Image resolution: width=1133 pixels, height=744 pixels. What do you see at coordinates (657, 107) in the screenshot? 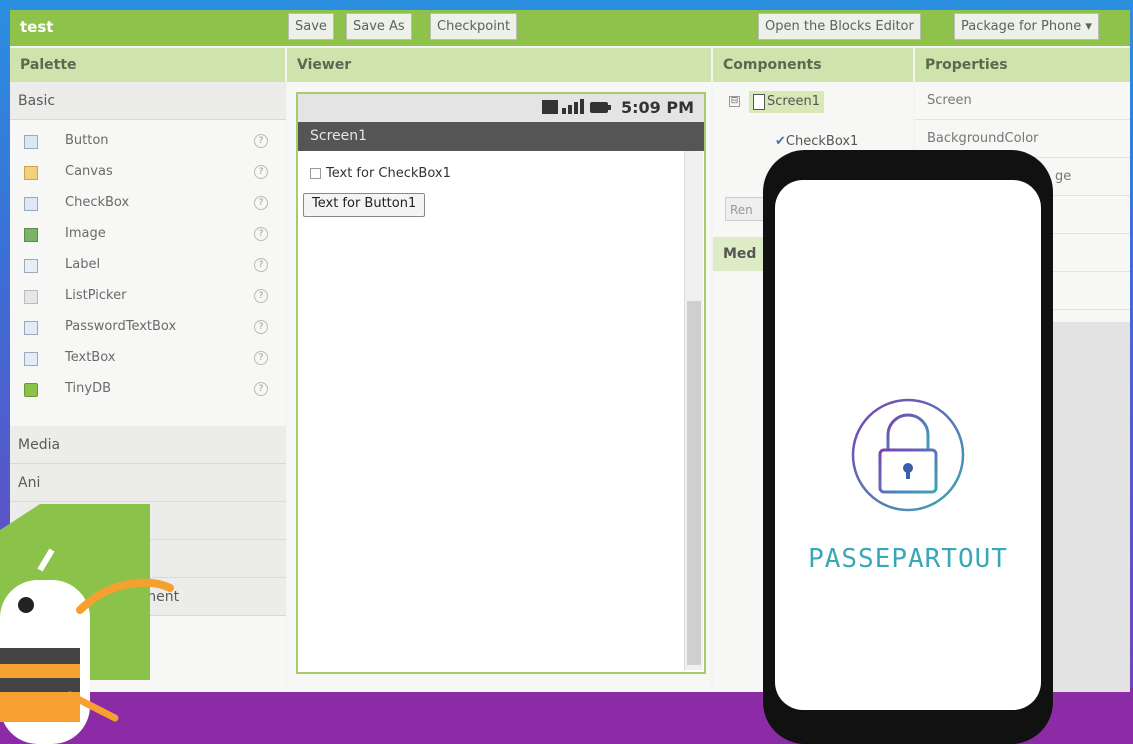
I see `status-time: 5:09 PM` at bounding box center [657, 107].